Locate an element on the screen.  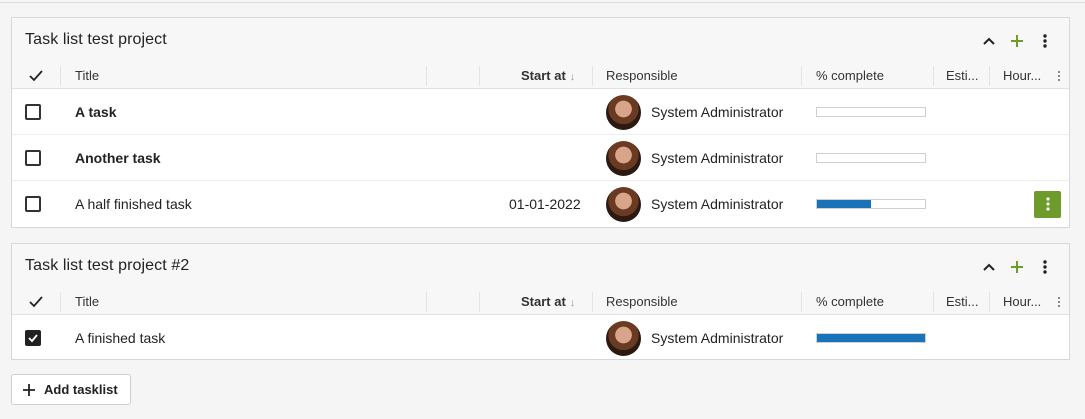
tasklist-header: Task list test project is located at coordinates (540, 40).